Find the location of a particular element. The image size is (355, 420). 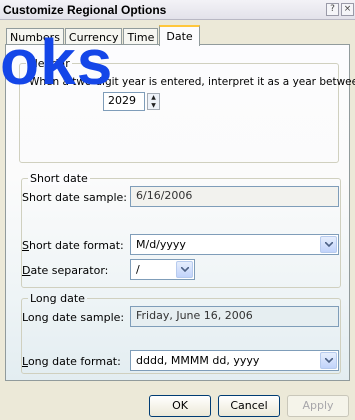

short-date-sample-label: Short date sample: is located at coordinates (75, 197).